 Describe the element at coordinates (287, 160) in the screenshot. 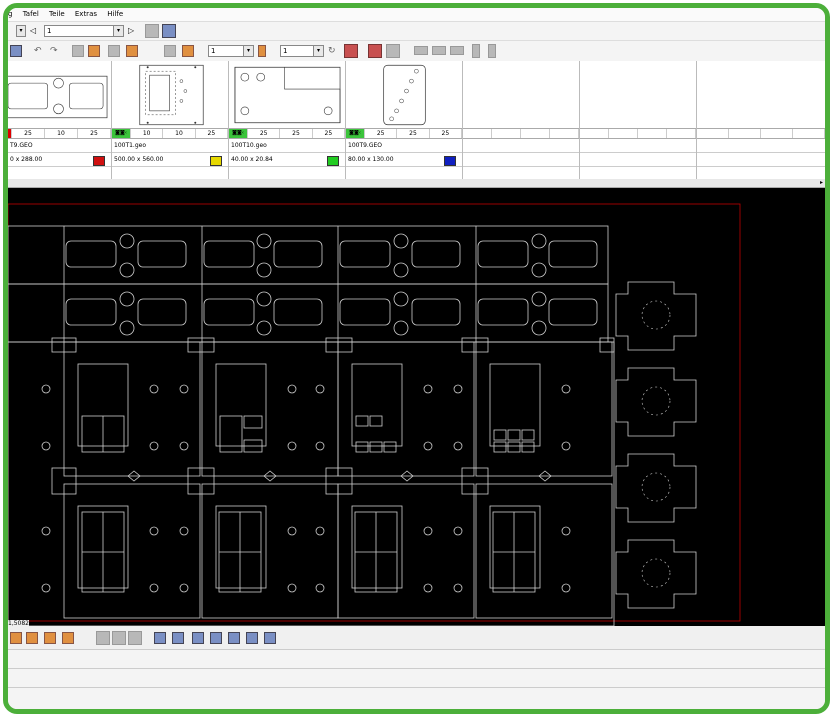

I see `part-dims-row: 40.00 x 20.84` at that location.